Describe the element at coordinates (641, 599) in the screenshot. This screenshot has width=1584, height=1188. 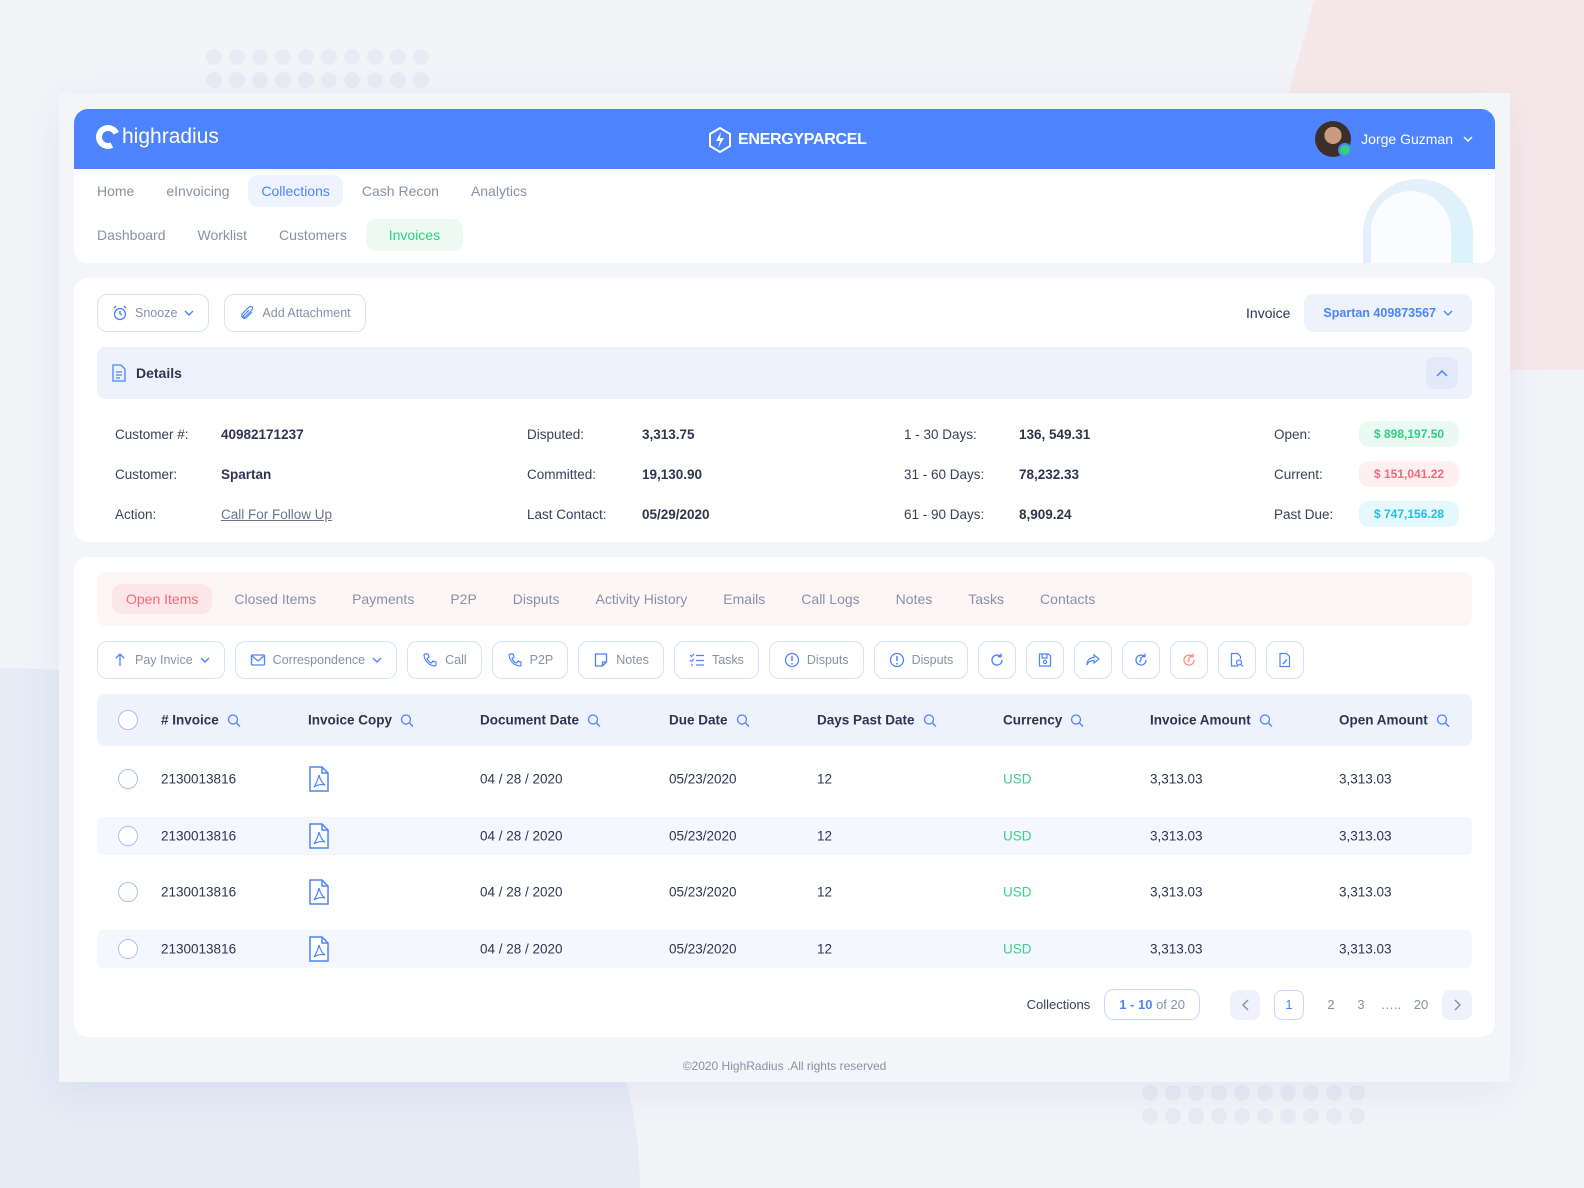
I see `tab-activity-history: Activity History` at that location.